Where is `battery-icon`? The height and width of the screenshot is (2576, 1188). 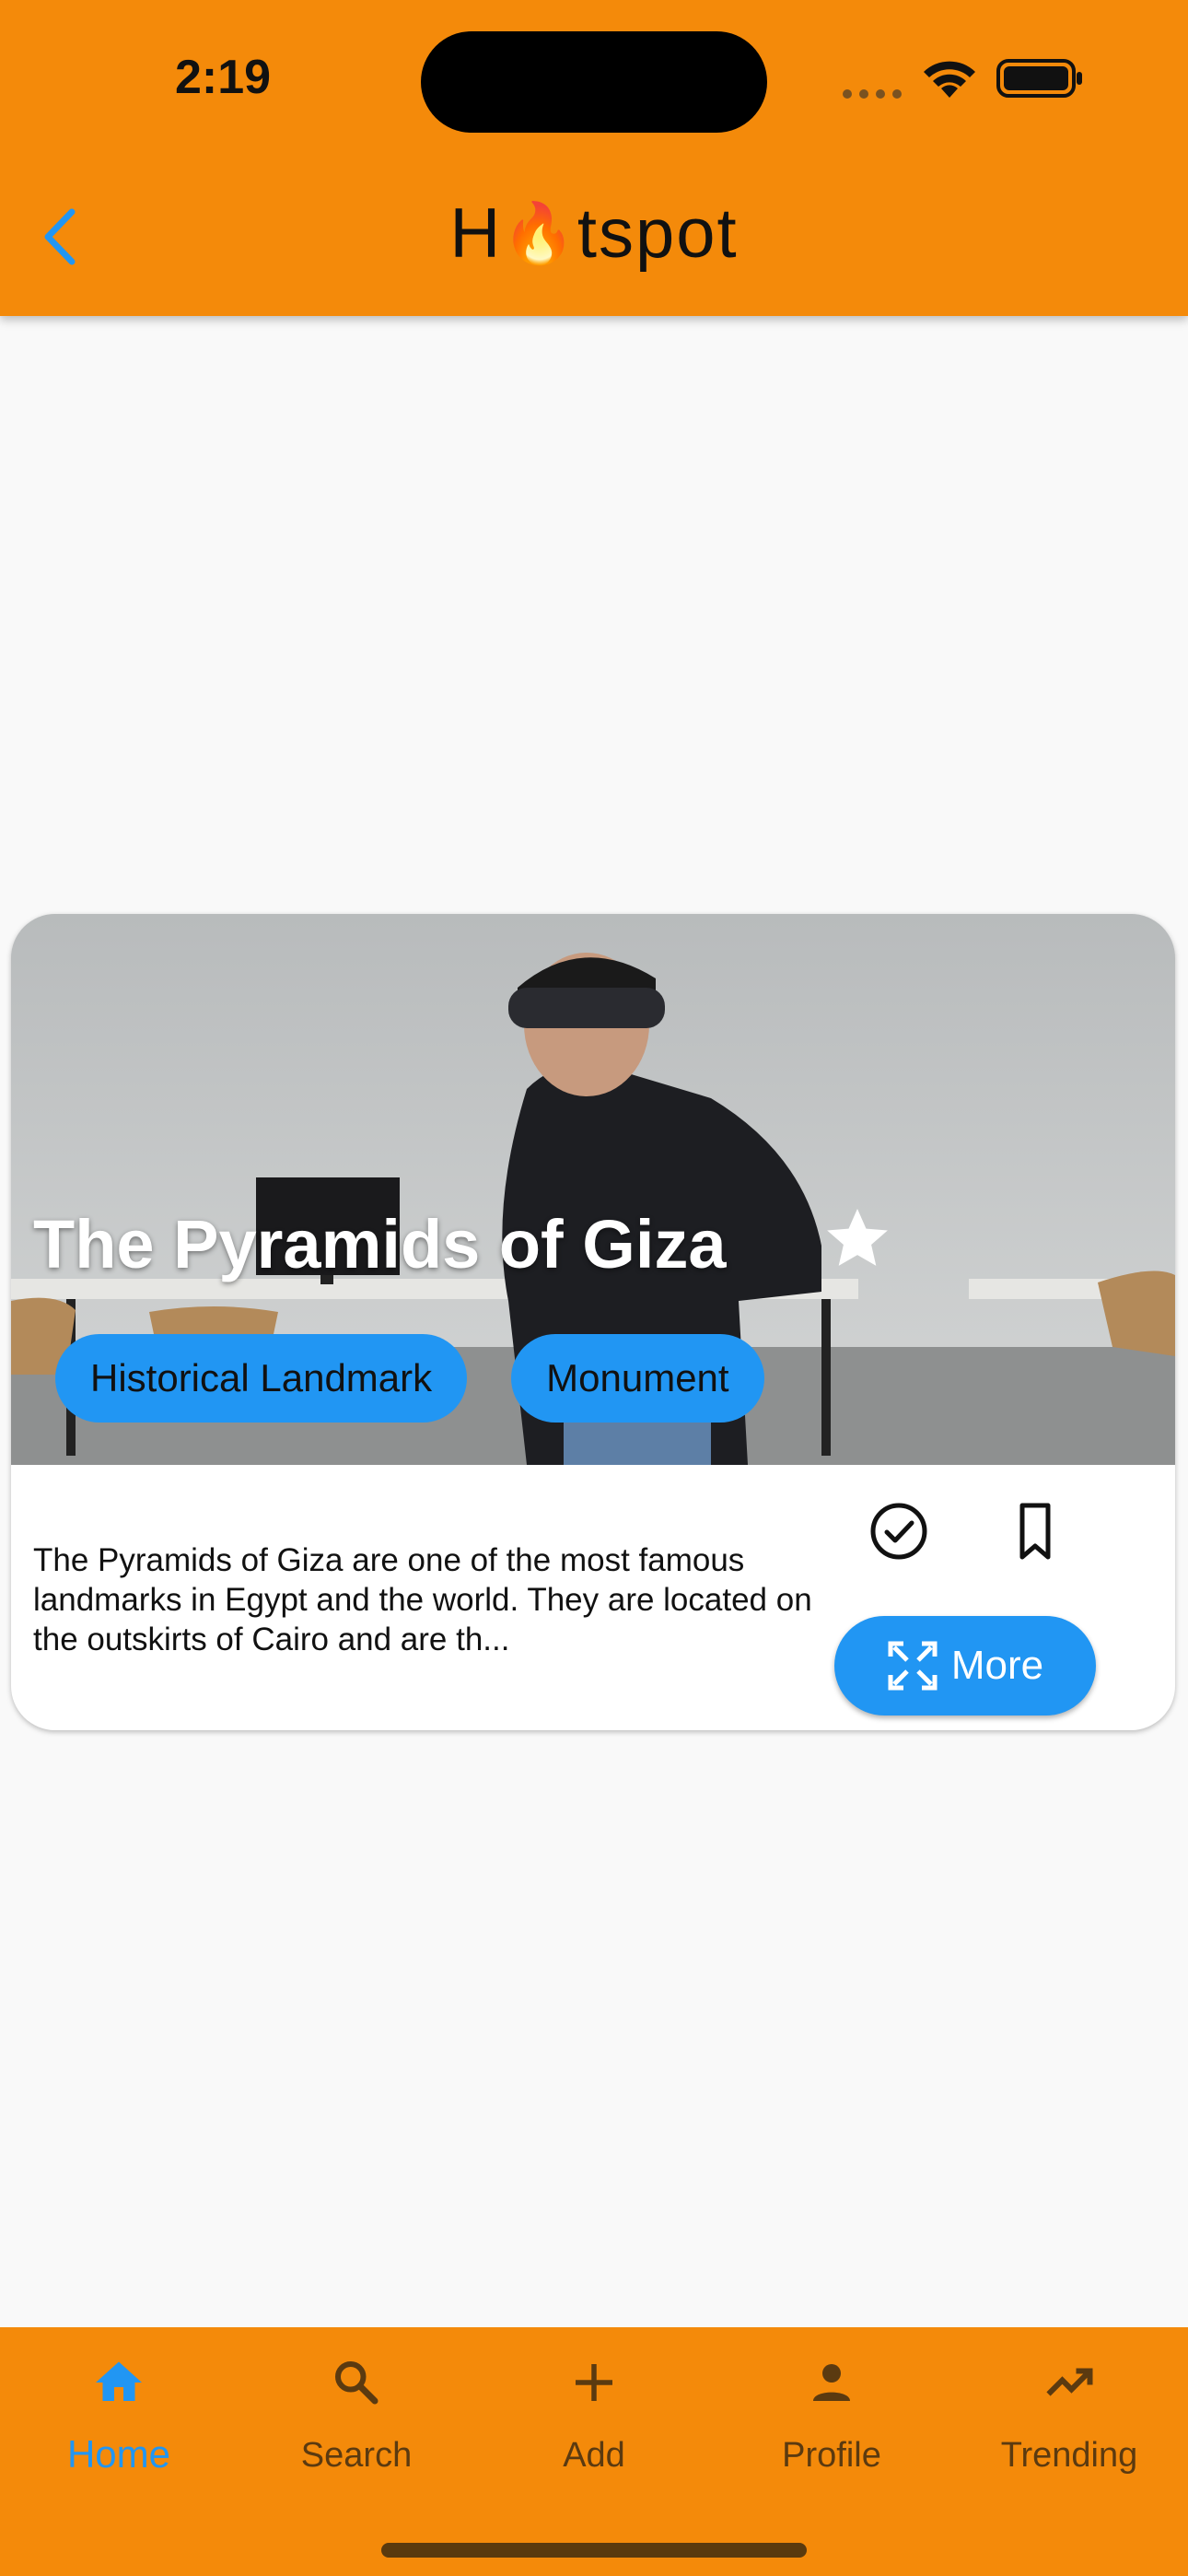
battery-icon is located at coordinates (1039, 78).